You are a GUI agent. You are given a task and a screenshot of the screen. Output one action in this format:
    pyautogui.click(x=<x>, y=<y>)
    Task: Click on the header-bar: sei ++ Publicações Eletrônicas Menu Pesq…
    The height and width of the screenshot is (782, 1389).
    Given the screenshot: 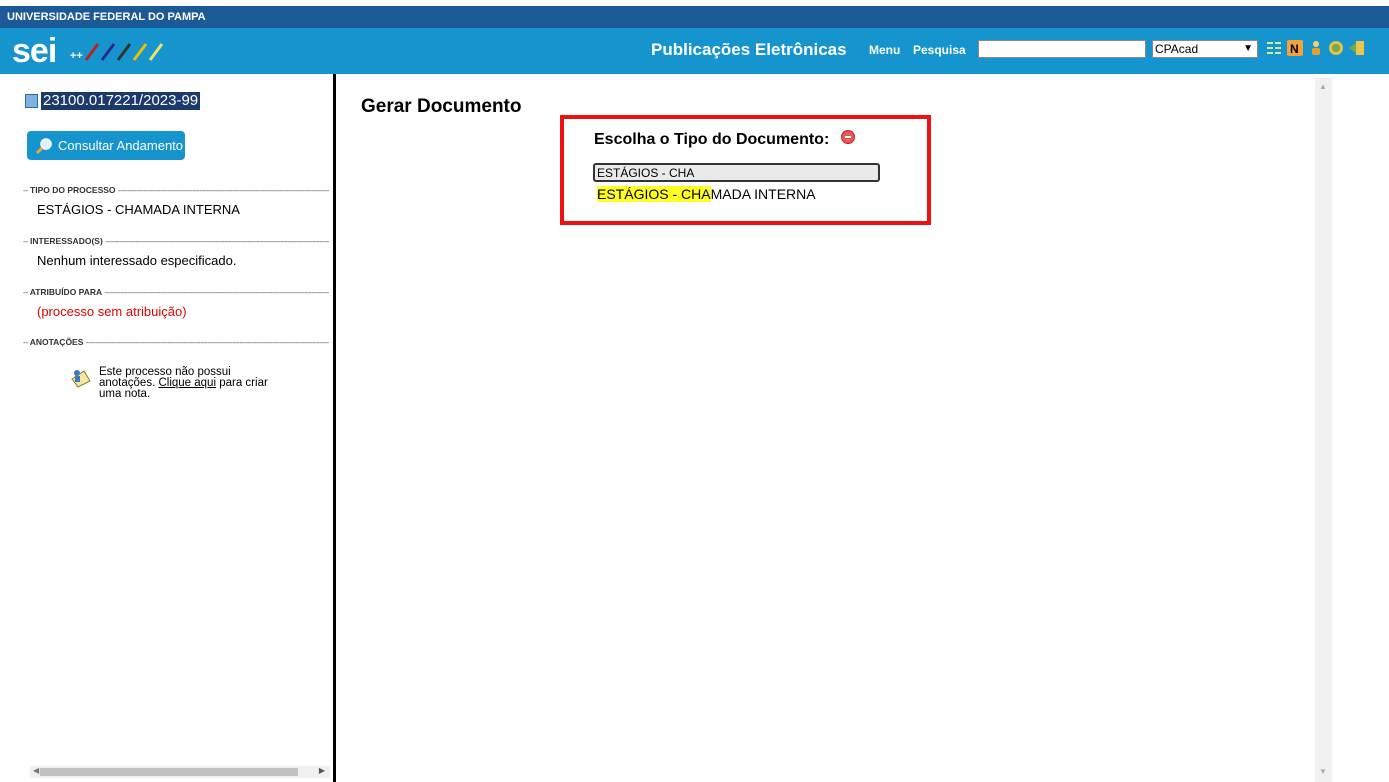 What is the action you would take?
    pyautogui.click(x=694, y=51)
    